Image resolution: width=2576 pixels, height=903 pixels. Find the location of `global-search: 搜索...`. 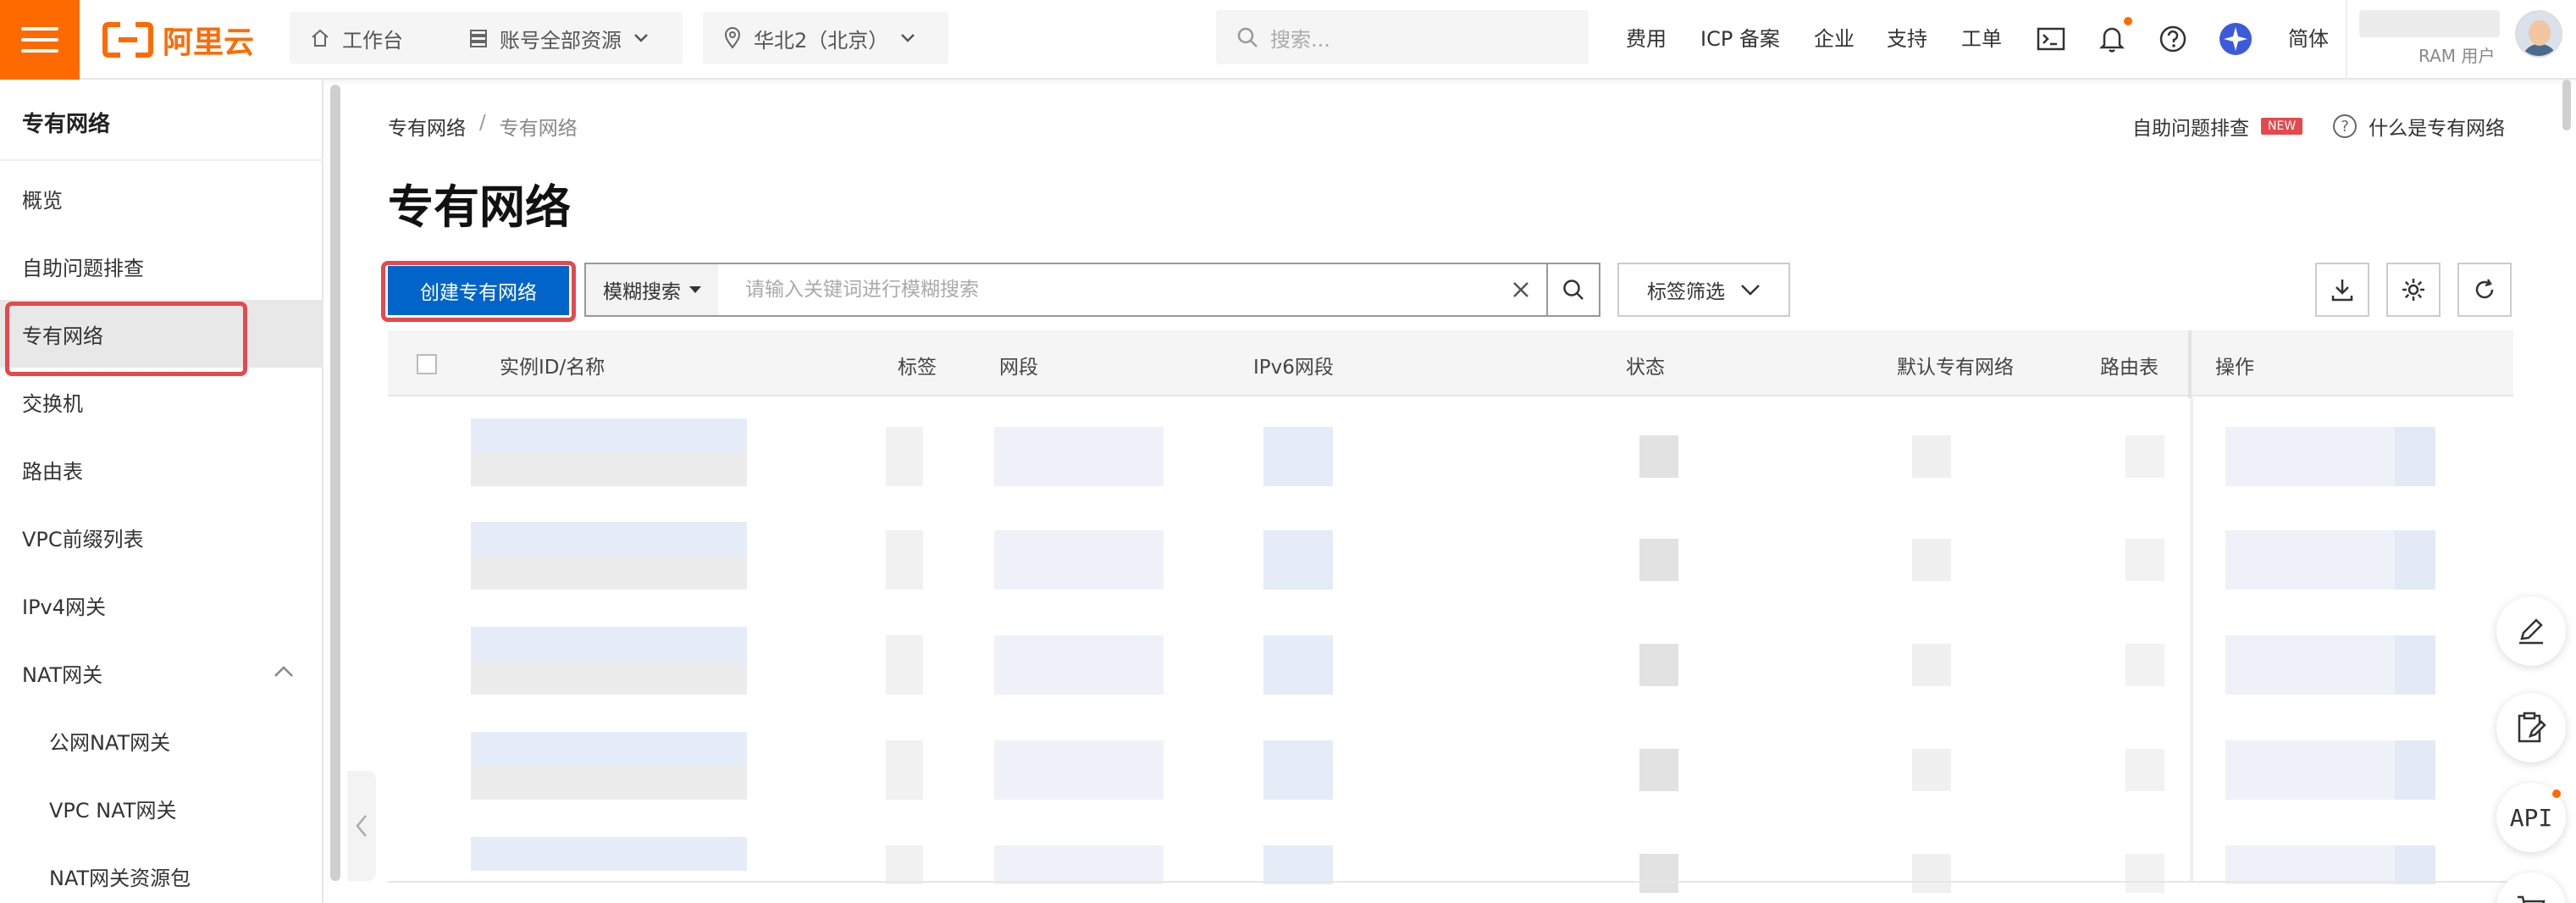

global-search: 搜索... is located at coordinates (1402, 37).